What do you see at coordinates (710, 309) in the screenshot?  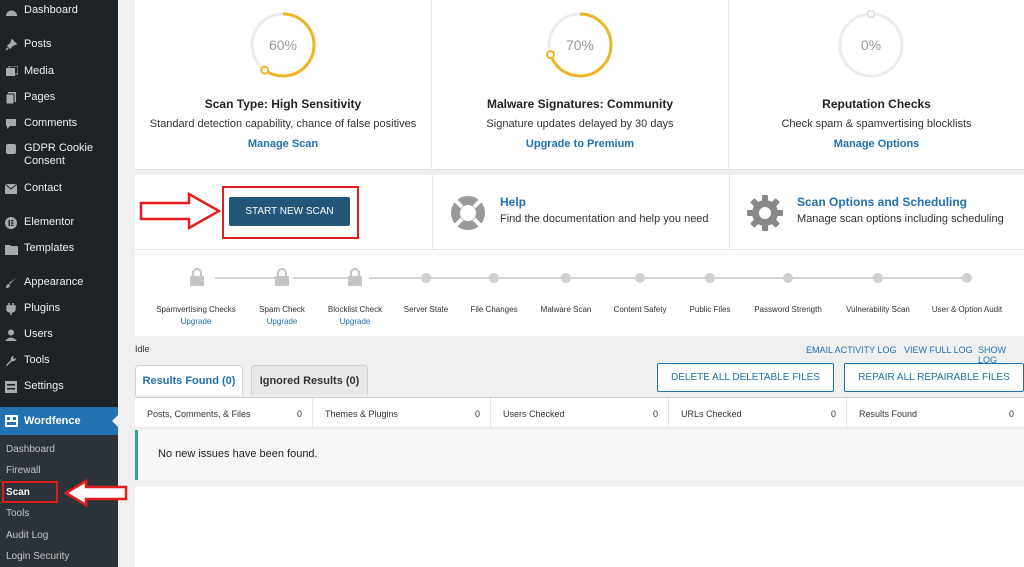 I see `stage-label: Public Files` at bounding box center [710, 309].